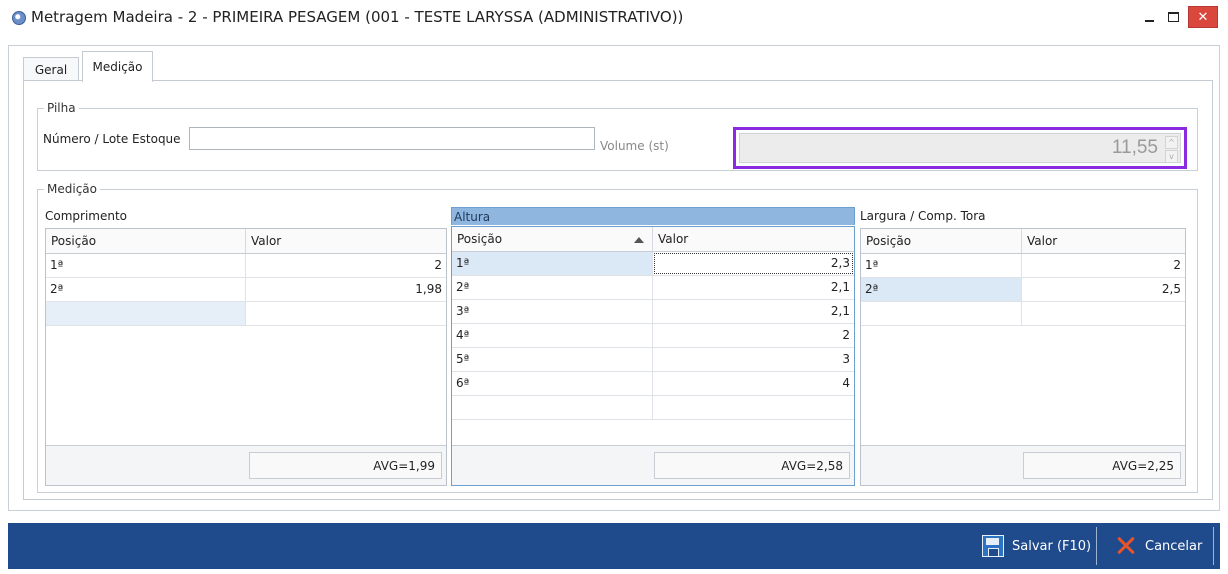  Describe the element at coordinates (993, 546) in the screenshot. I see `floppy-disk-icon` at that location.